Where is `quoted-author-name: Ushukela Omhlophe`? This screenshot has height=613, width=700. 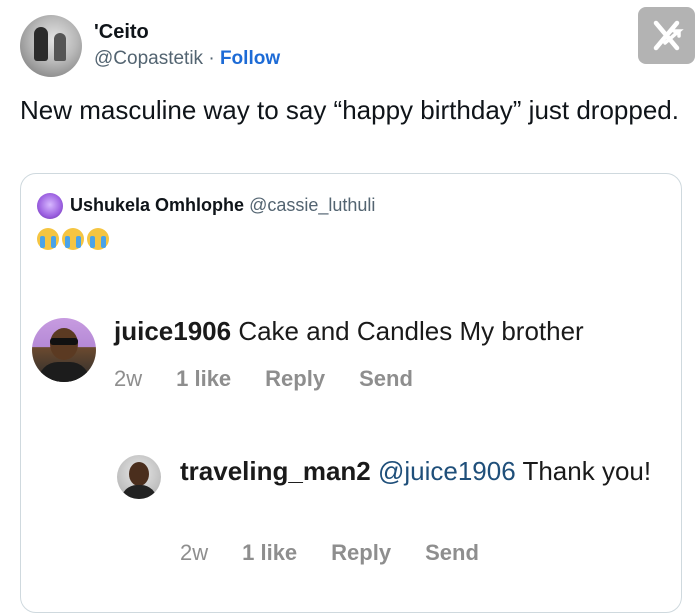 quoted-author-name: Ushukela Omhlophe is located at coordinates (157, 205).